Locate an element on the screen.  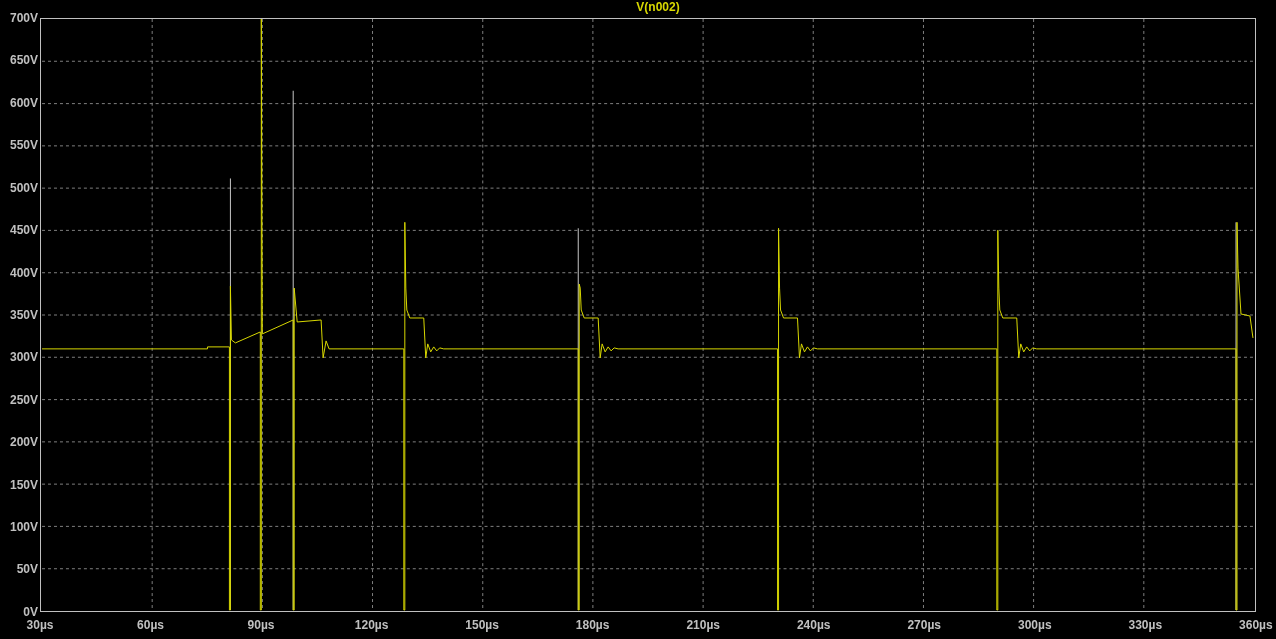
y-axis-label: 100V is located at coordinates (24, 527).